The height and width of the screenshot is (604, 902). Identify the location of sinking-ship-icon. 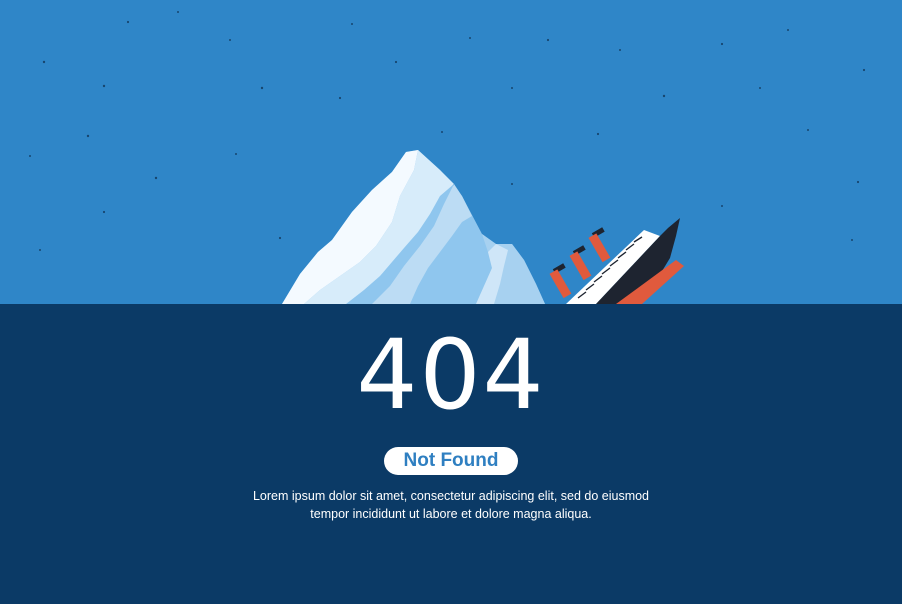
(616, 261).